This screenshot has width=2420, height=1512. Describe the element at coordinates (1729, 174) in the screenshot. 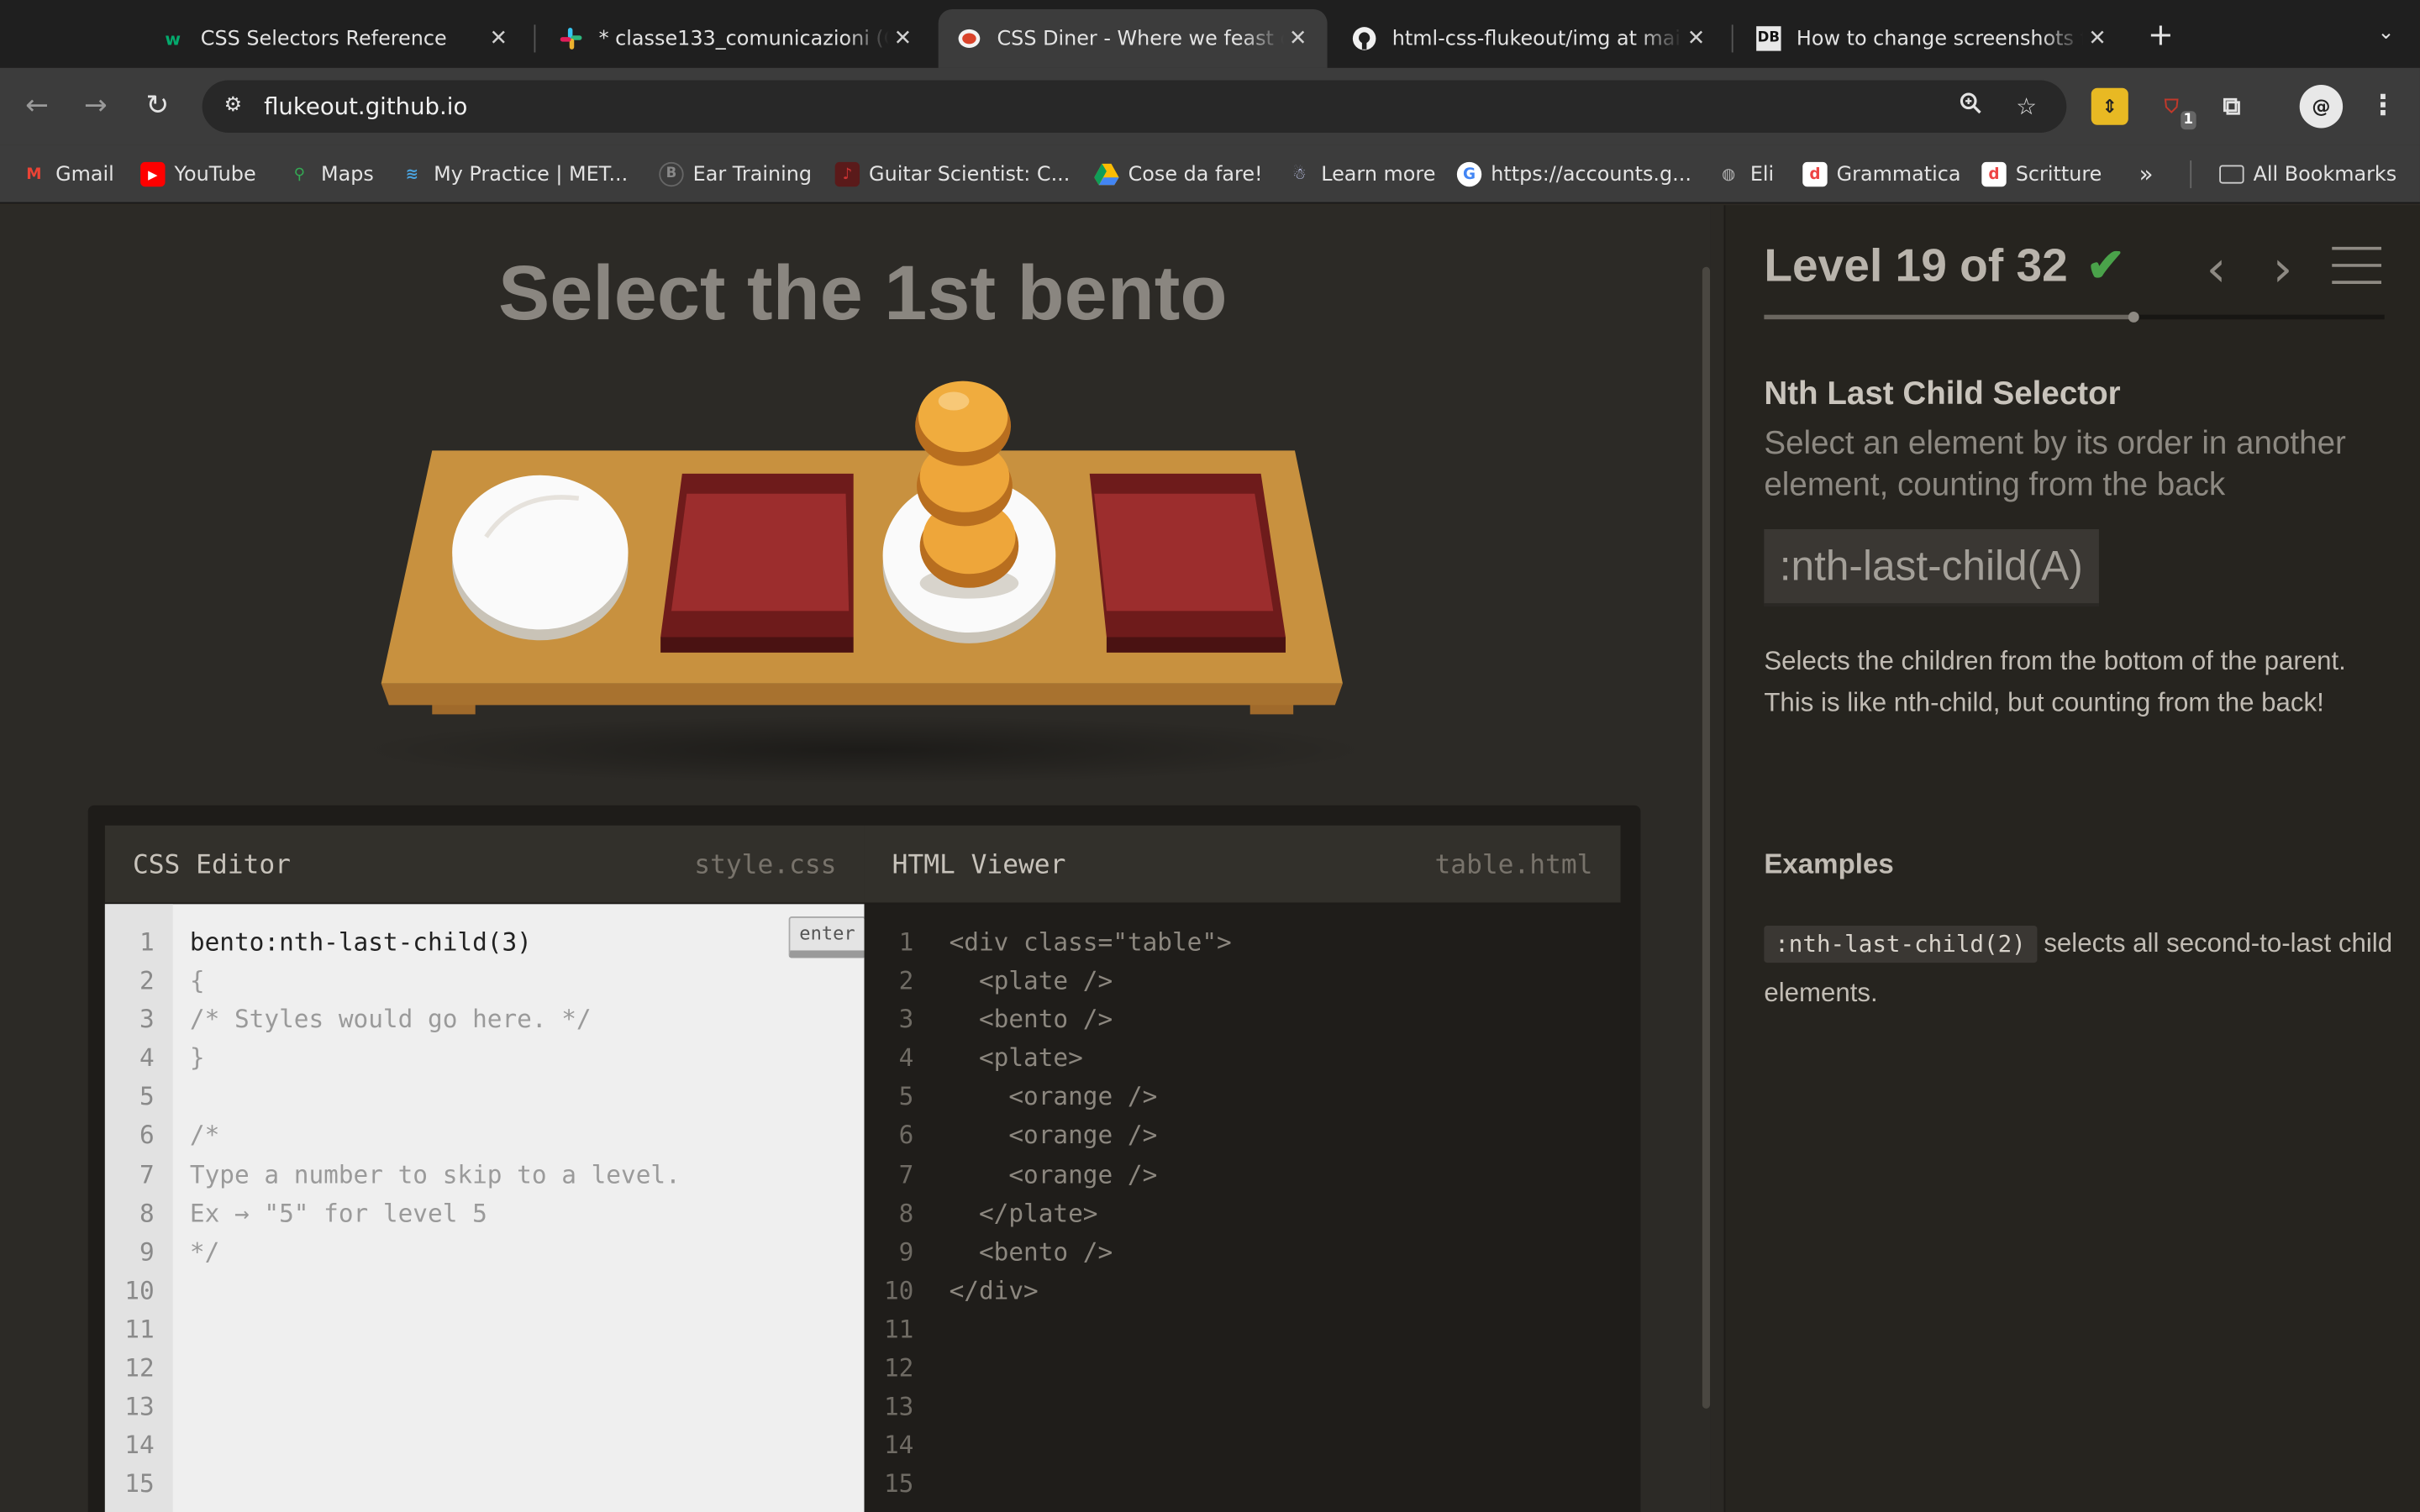

I see `globe-icon: ◍` at that location.